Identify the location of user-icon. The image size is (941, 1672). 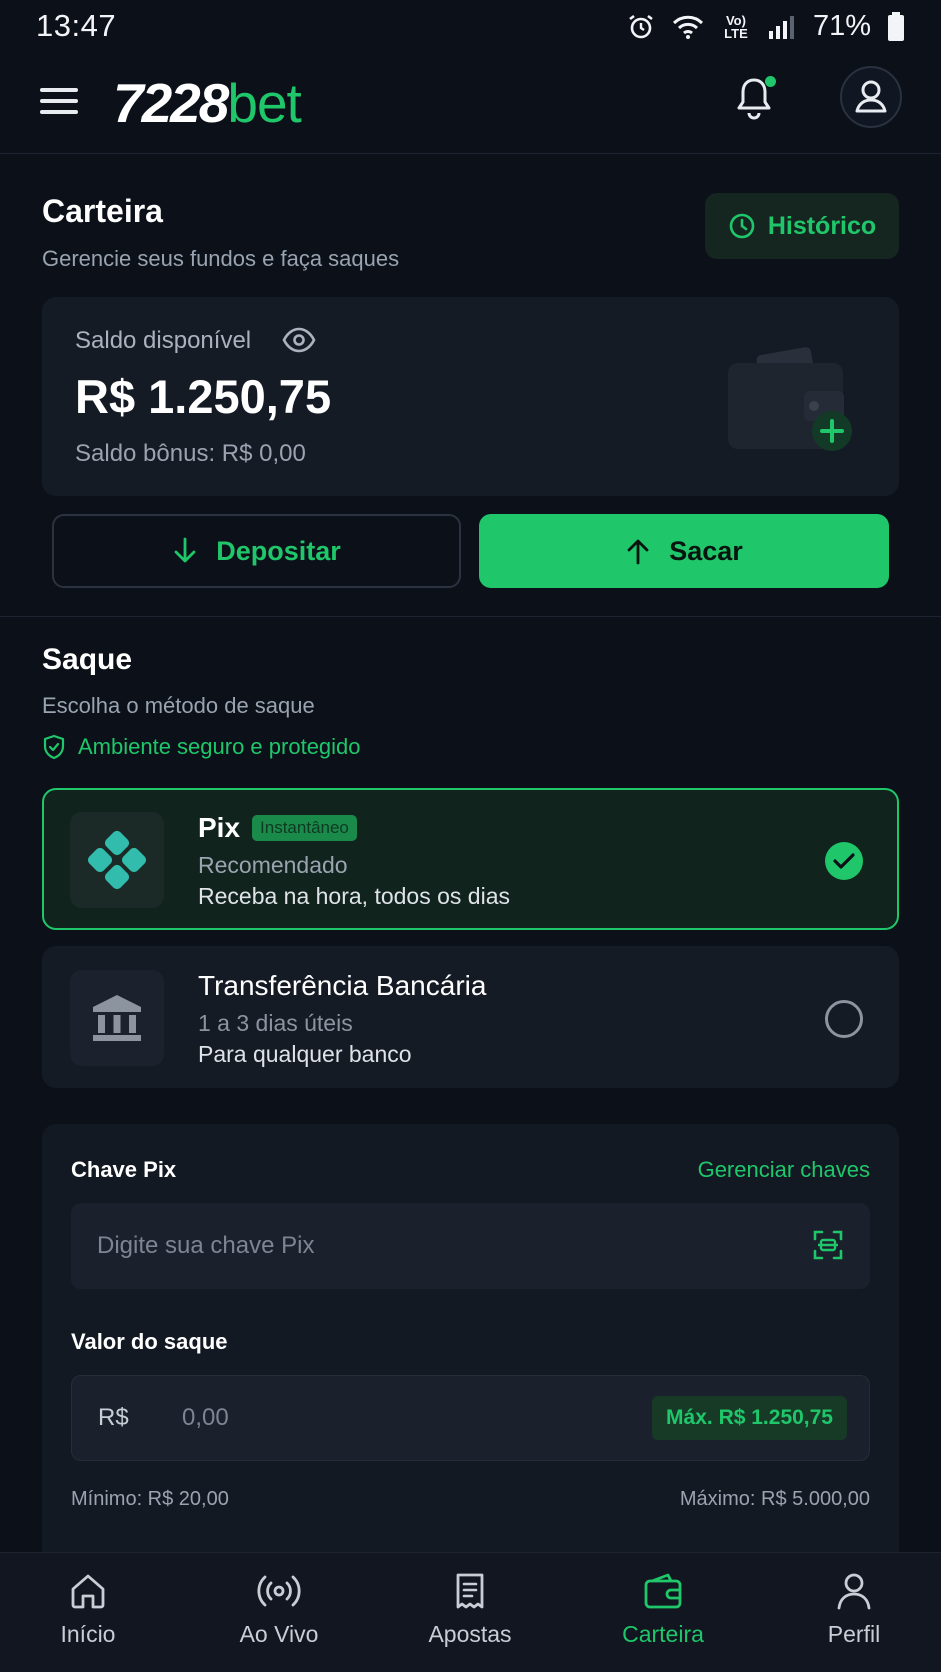
(871, 97).